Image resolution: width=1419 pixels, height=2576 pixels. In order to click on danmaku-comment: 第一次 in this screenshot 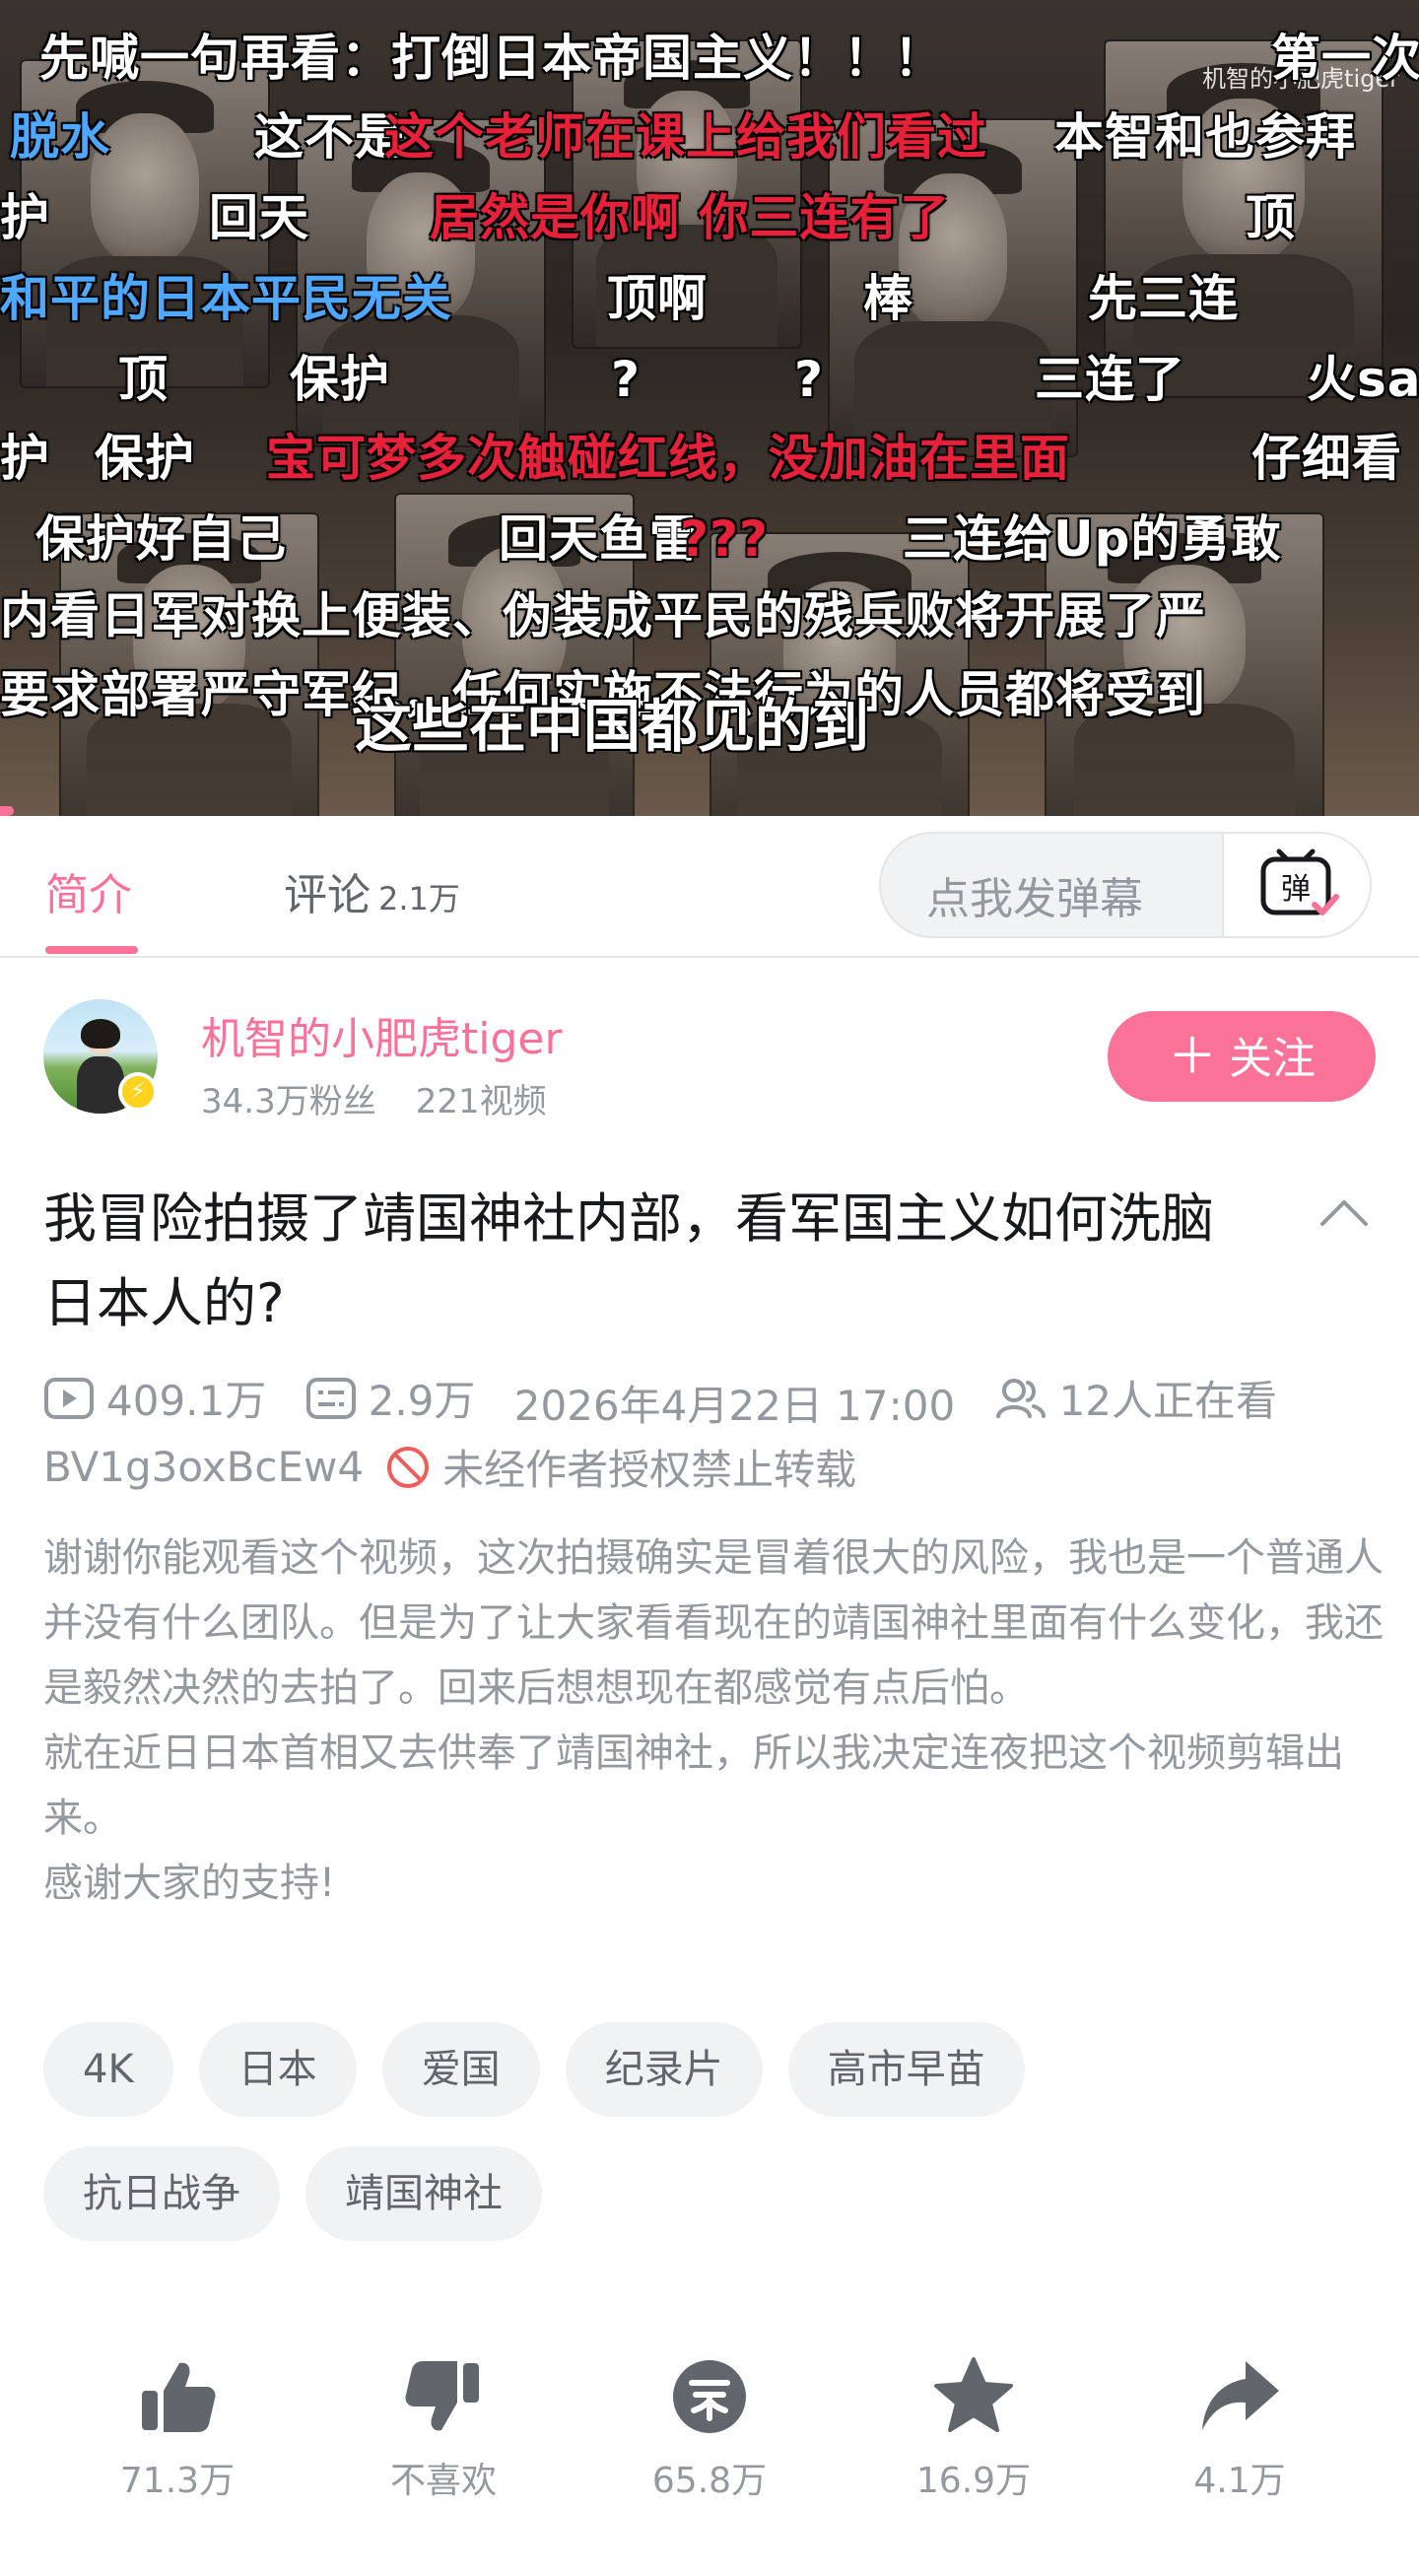, I will do `click(1345, 58)`.